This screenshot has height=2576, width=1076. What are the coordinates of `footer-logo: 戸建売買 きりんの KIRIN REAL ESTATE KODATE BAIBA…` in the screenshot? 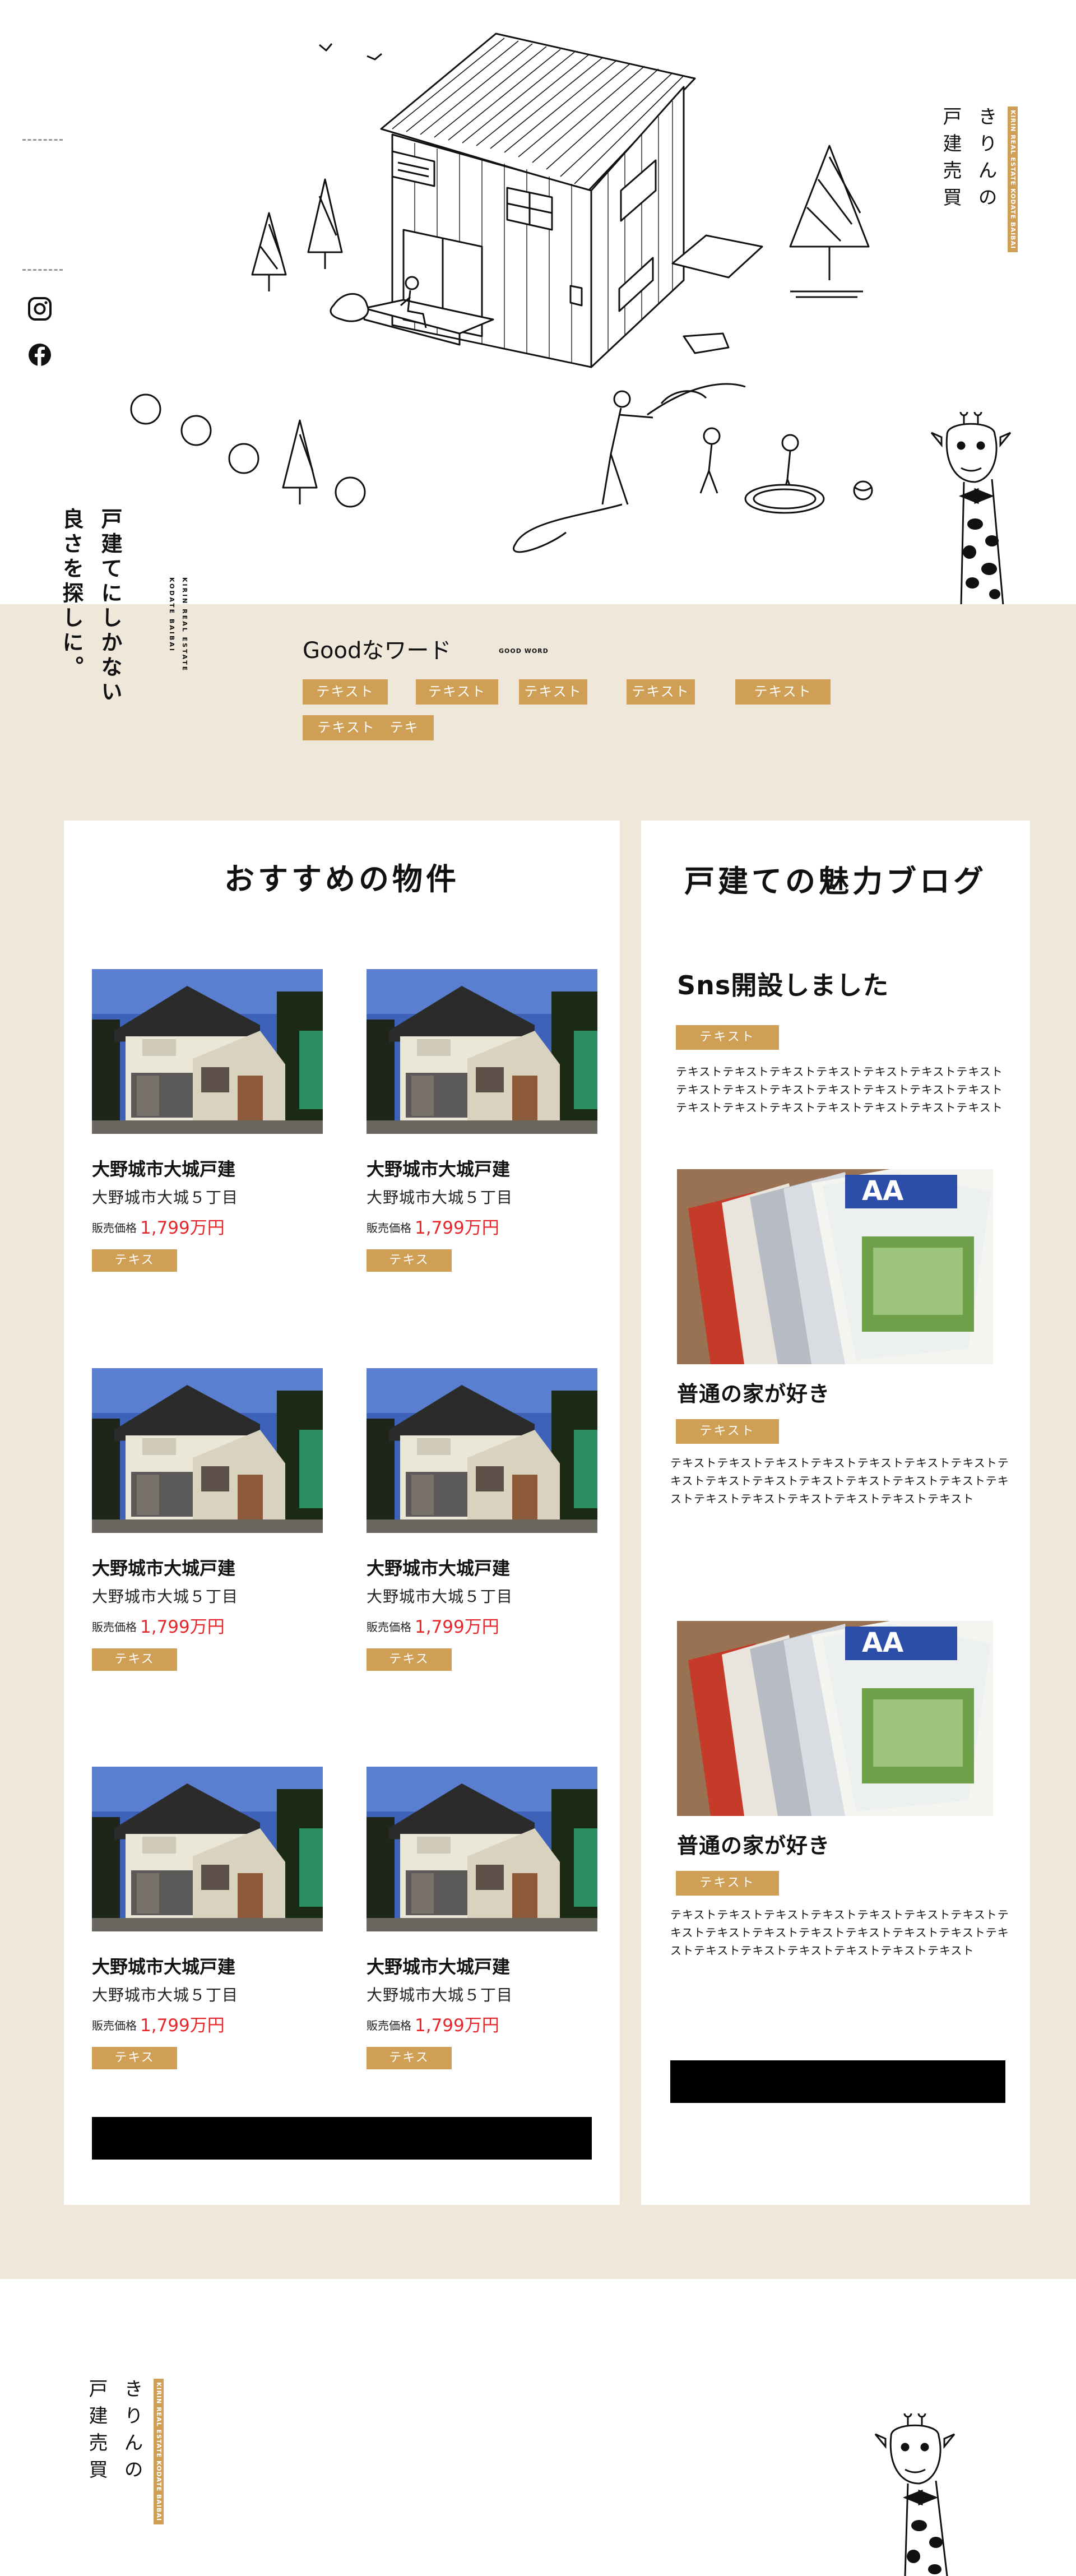 It's located at (123, 2452).